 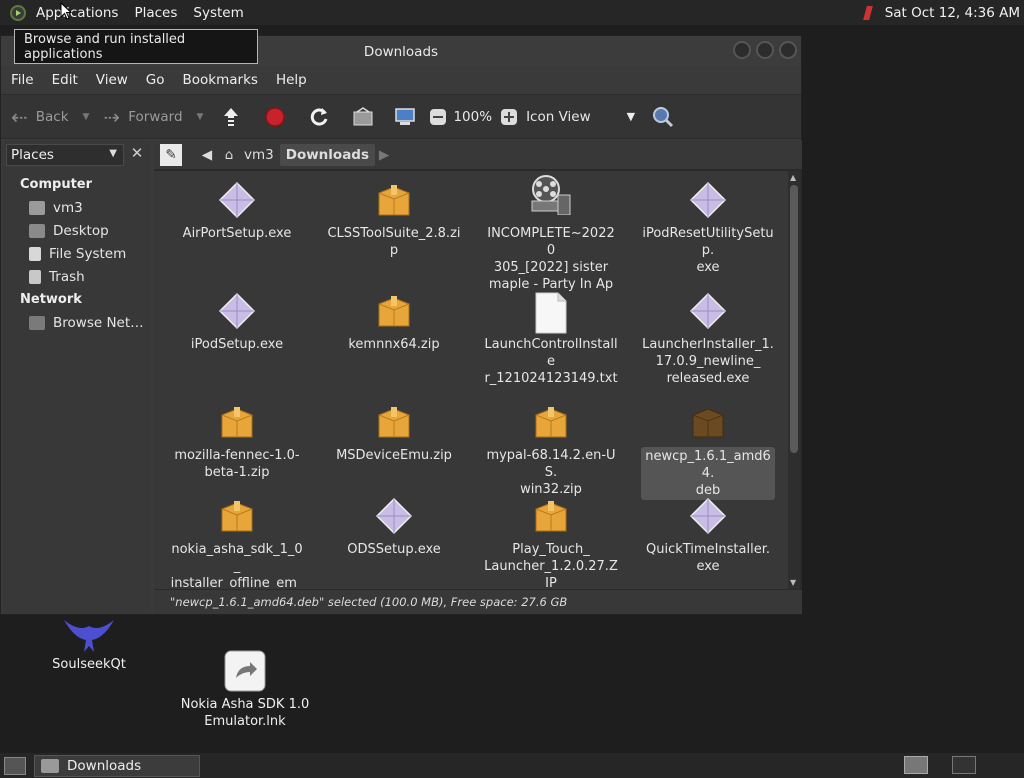 I want to click on section-network: Network, so click(x=51, y=299).